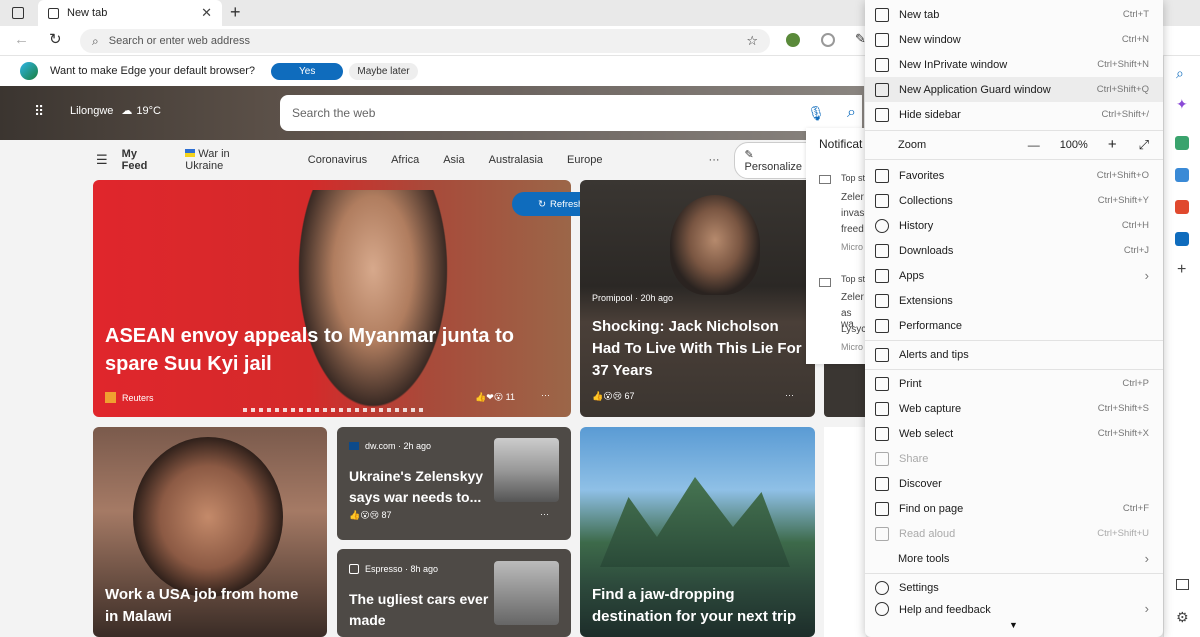  I want to click on menu-item-shortcut: Ctrl+Shift+O, so click(1122, 175).